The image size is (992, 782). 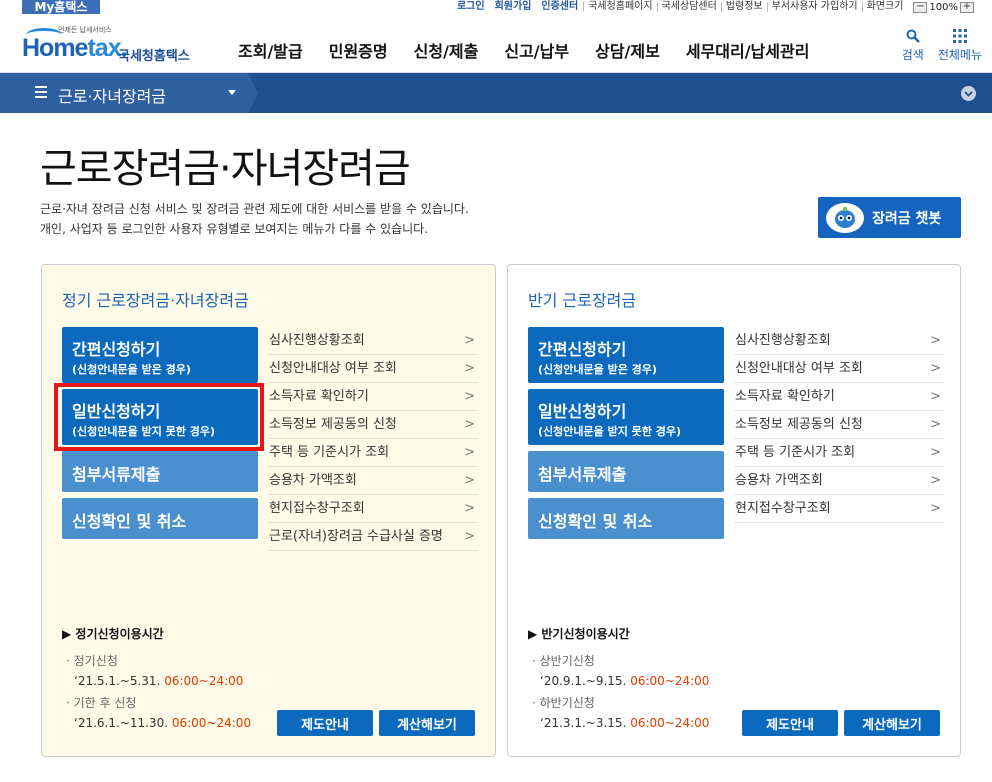 I want to click on nav-report-pay: 신고/납부, so click(x=536, y=50).